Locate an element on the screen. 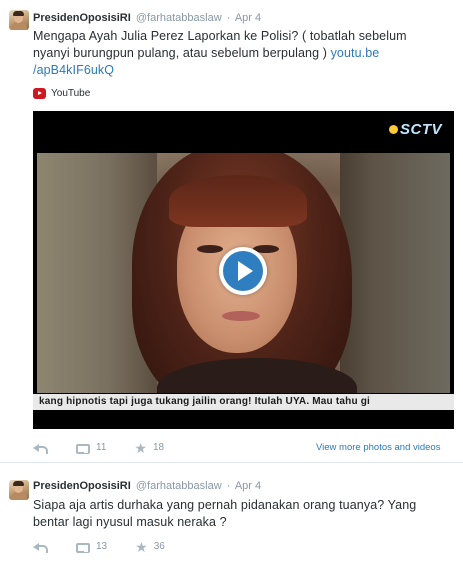 Image resolution: width=463 pixels, height=568 pixels. favorite-count: 36 is located at coordinates (159, 546).